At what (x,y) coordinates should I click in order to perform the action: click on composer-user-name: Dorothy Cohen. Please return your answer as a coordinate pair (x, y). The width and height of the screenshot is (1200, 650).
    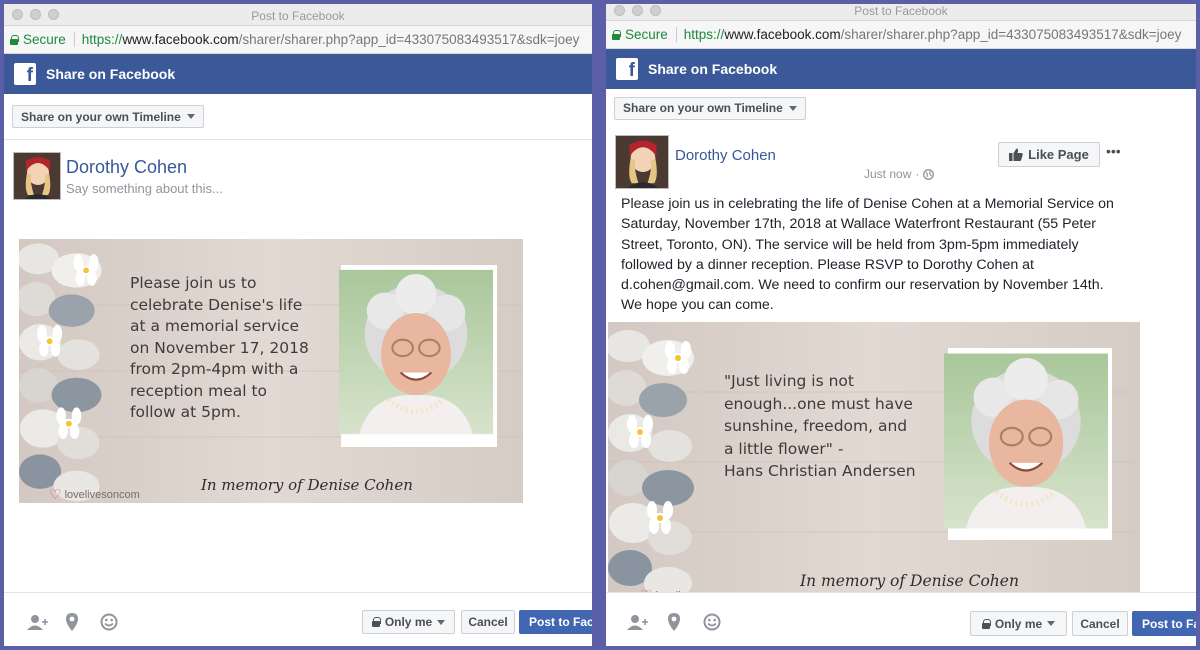
    Looking at the image, I should click on (126, 167).